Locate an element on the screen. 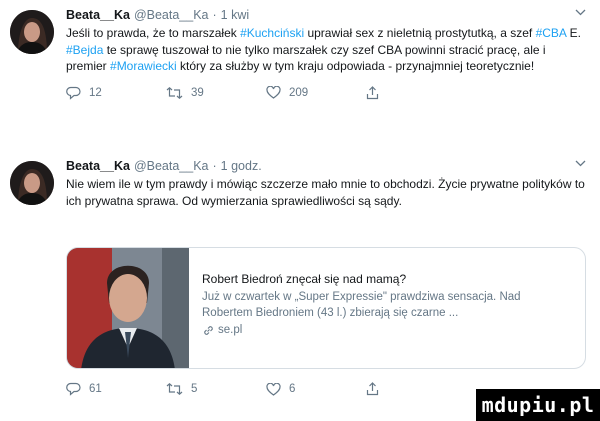 The width and height of the screenshot is (600, 421). tweet-actions: 12 39 209 is located at coordinates (326, 93).